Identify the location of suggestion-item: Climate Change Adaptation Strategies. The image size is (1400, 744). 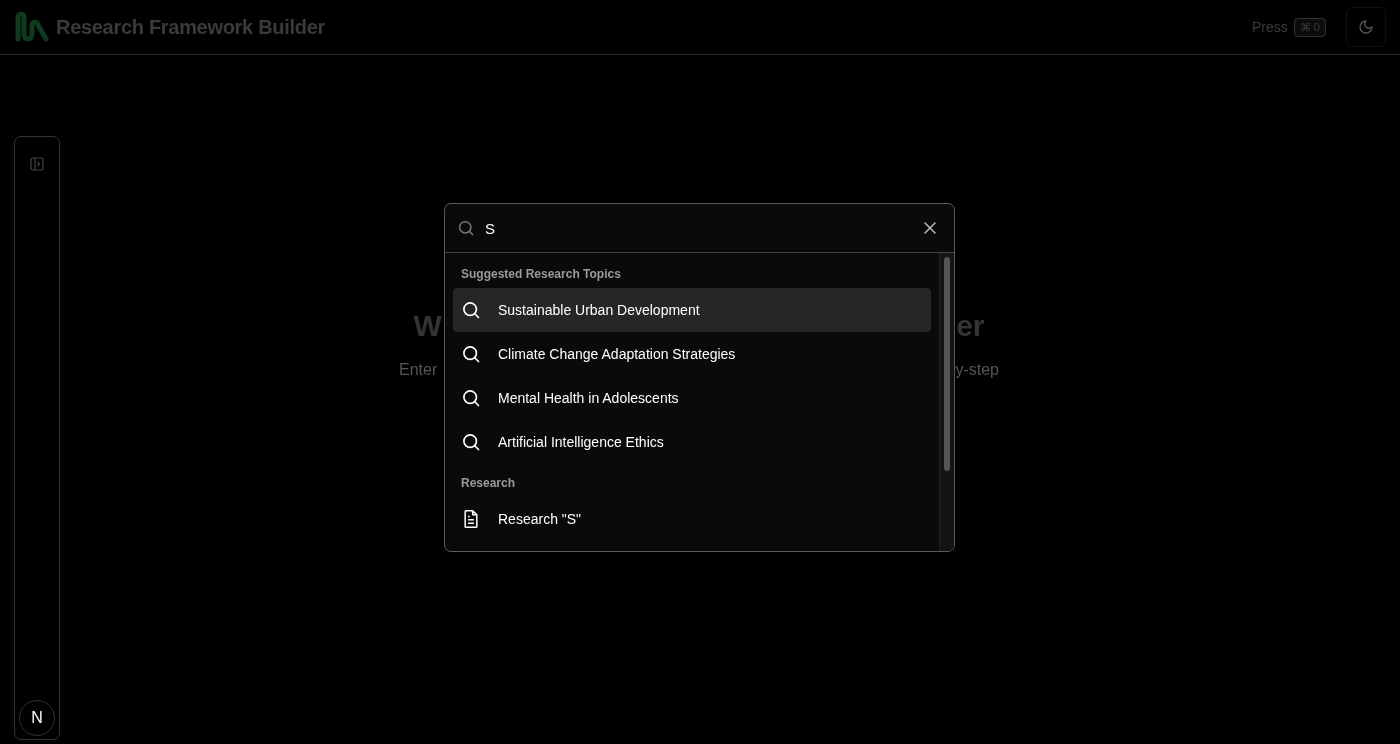
(692, 354).